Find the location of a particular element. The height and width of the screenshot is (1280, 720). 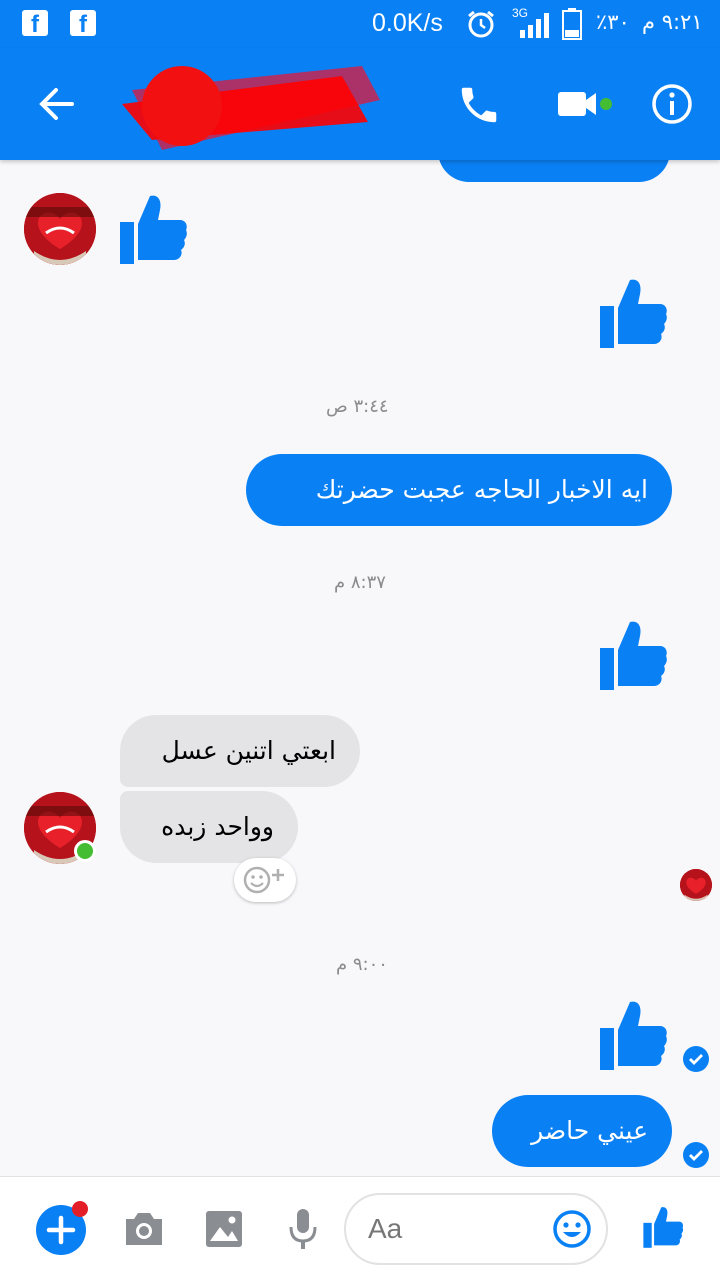

seen-avatar is located at coordinates (696, 885).